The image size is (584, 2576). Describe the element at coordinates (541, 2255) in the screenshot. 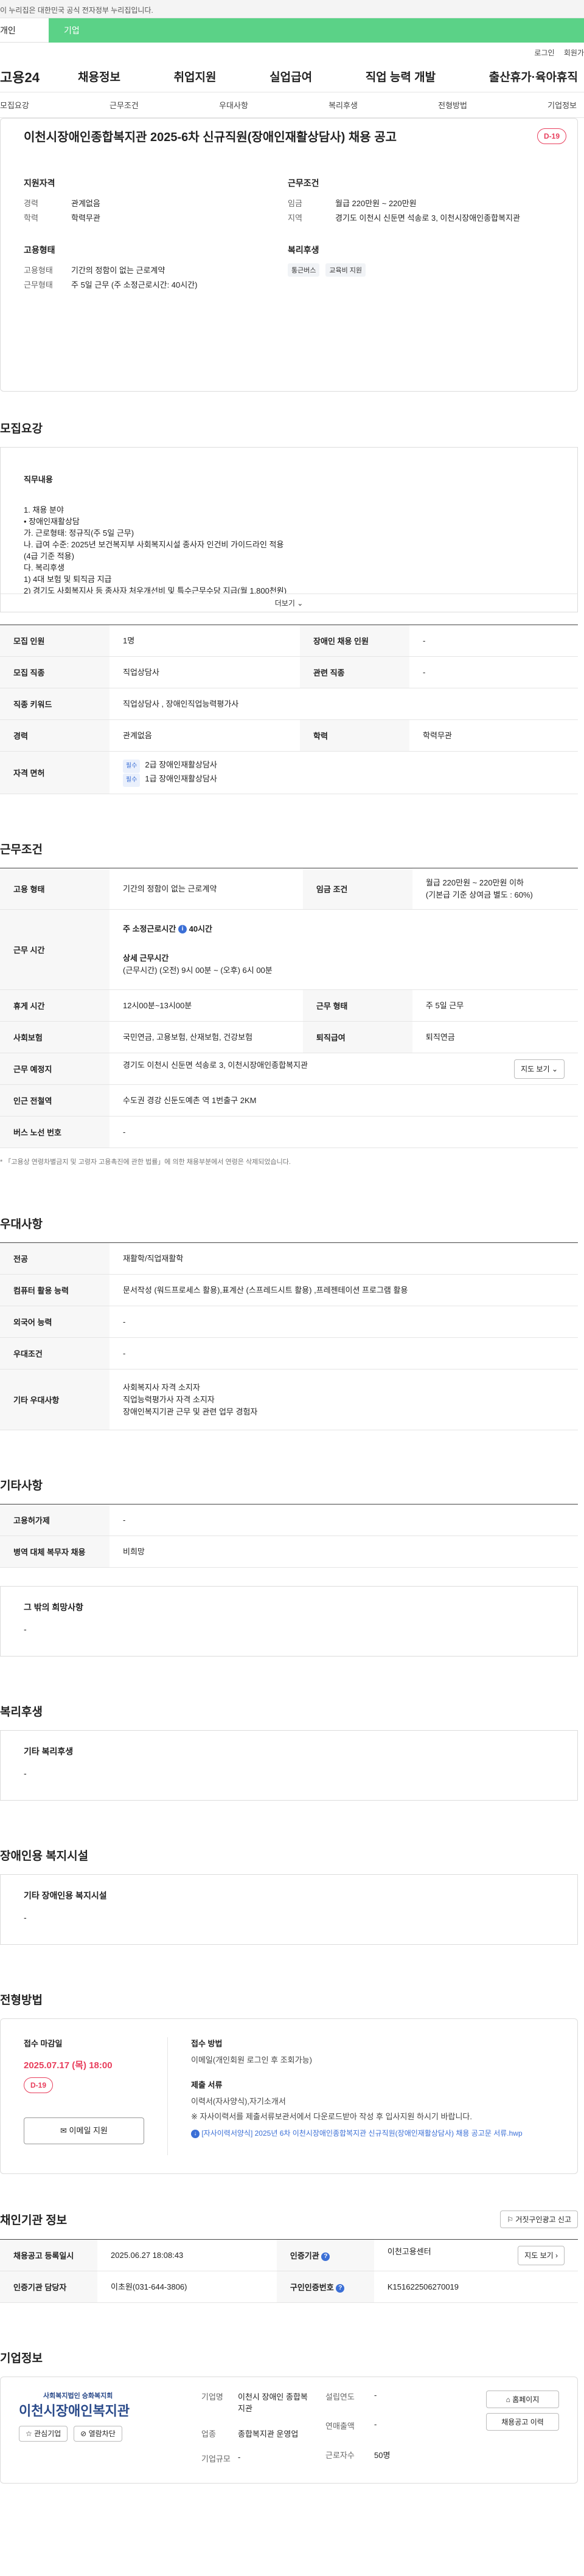

I see `agency-map-button: 지도 보기 ›` at that location.